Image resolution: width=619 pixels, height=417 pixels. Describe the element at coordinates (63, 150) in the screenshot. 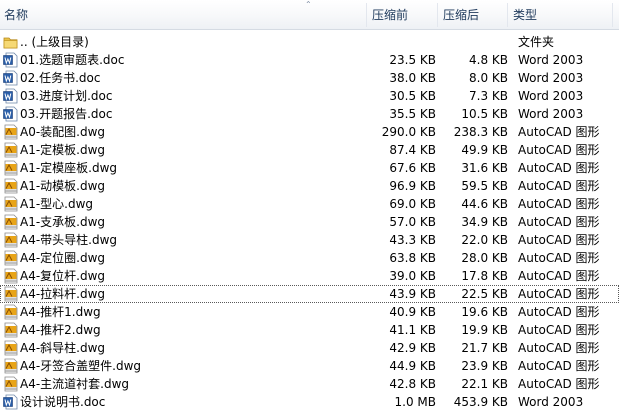

I see `file-name: A1-定模板.dwg` at that location.